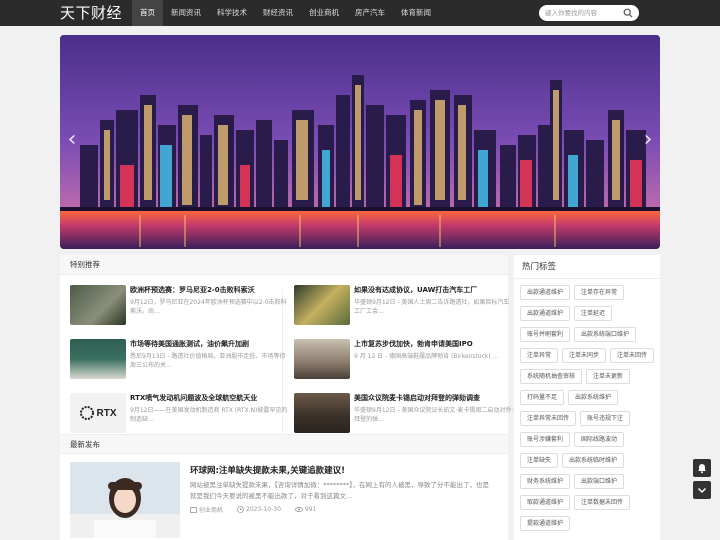 This screenshot has width=720, height=540. I want to click on tag-item: 财务系统维护, so click(545, 481).